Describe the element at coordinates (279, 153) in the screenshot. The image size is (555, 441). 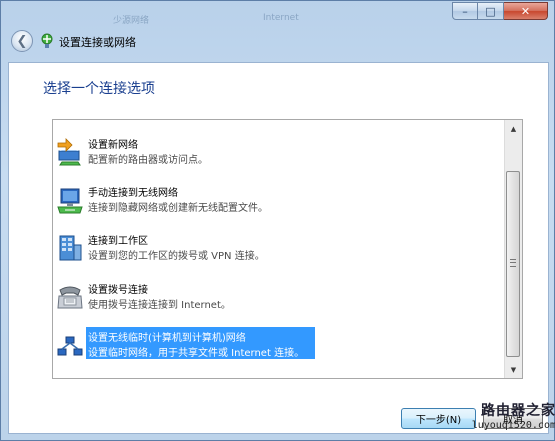
I see `option-new-network: 设置新网络 配置新的路由器或访问点。` at that location.